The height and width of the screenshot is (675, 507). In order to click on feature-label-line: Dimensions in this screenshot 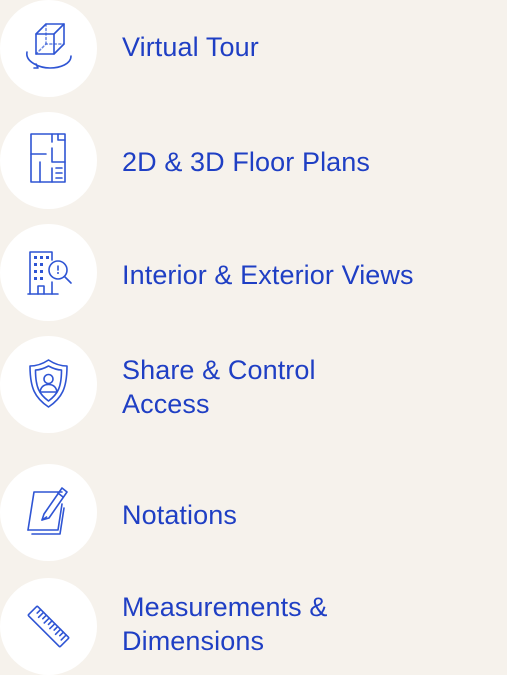, I will do `click(193, 641)`.